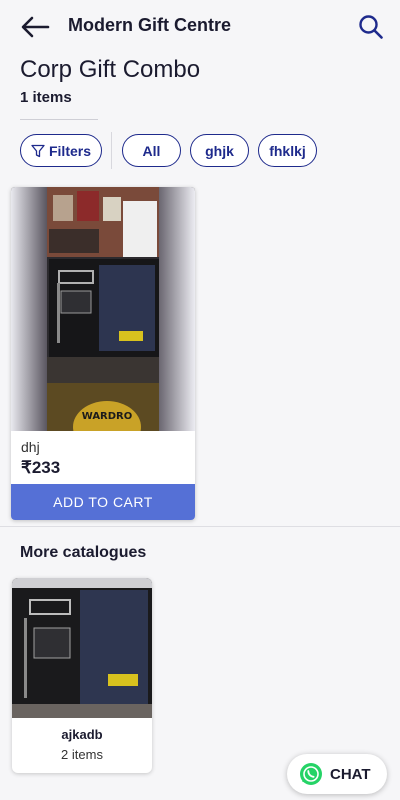 The image size is (400, 800). What do you see at coordinates (107, 416) in the screenshot?
I see `svg-text: WARDRO` at bounding box center [107, 416].